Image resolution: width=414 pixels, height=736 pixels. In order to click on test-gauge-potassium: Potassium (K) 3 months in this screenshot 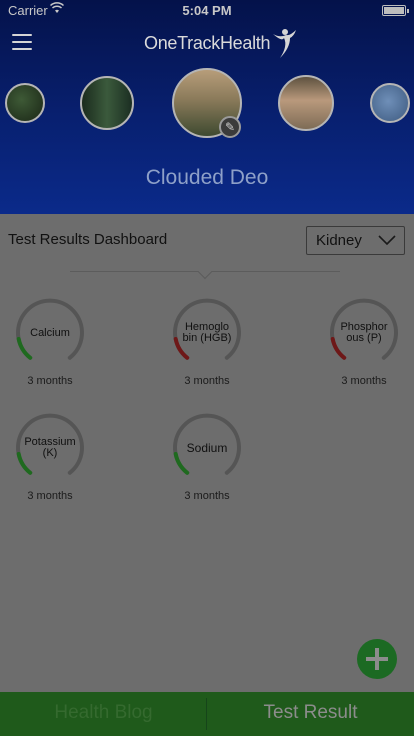, I will do `click(52, 462)`.